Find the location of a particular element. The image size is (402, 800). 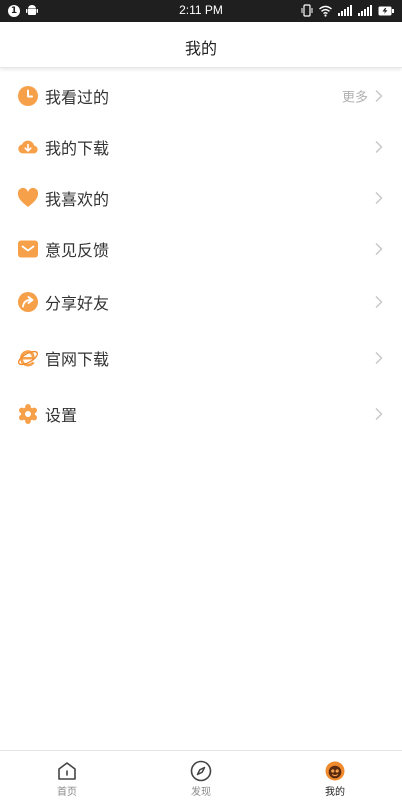

menu-item-share: 分享好友 is located at coordinates (201, 302).